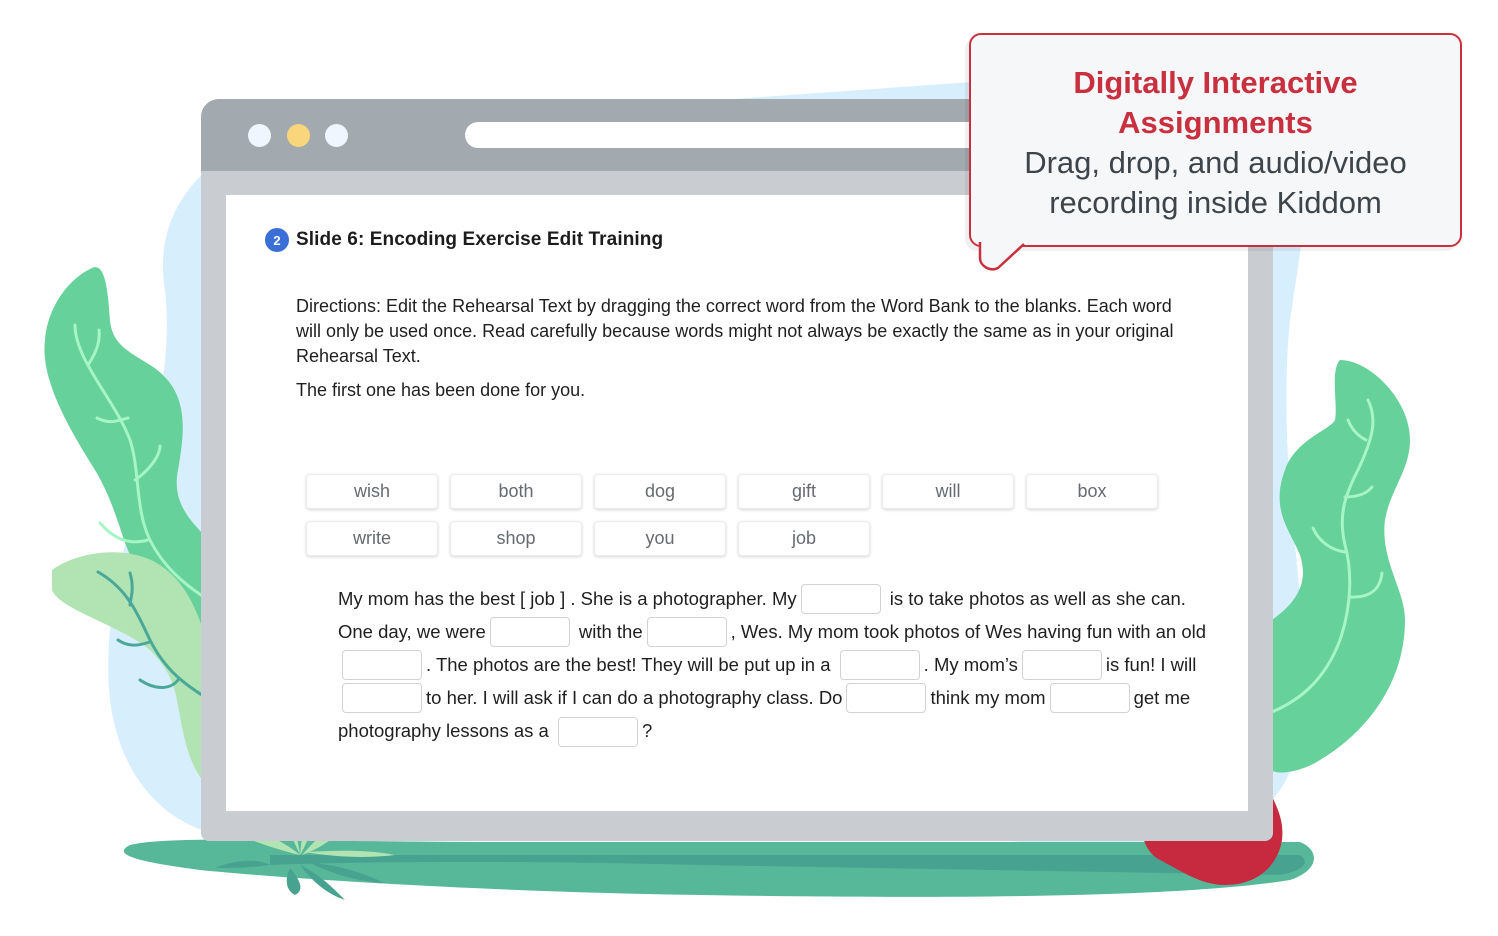 This screenshot has width=1498, height=936. What do you see at coordinates (647, 731) in the screenshot?
I see `passage-text: ?` at bounding box center [647, 731].